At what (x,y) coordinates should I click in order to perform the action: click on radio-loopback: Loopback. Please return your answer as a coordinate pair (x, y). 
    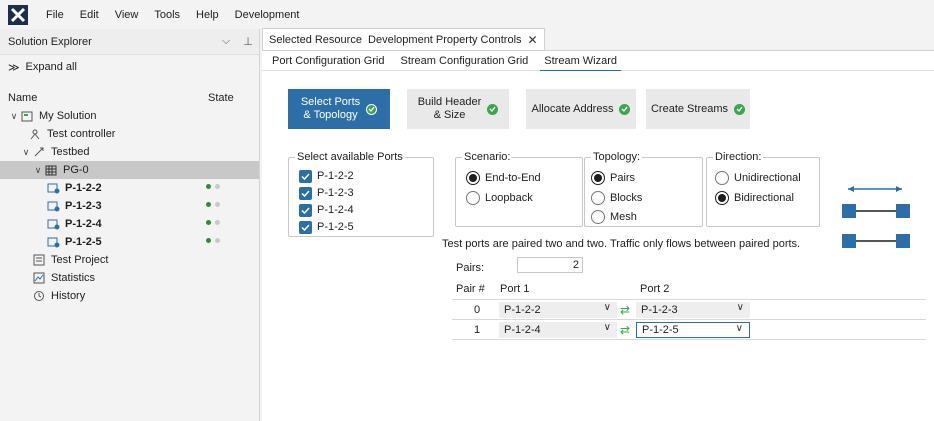
    Looking at the image, I should click on (499, 198).